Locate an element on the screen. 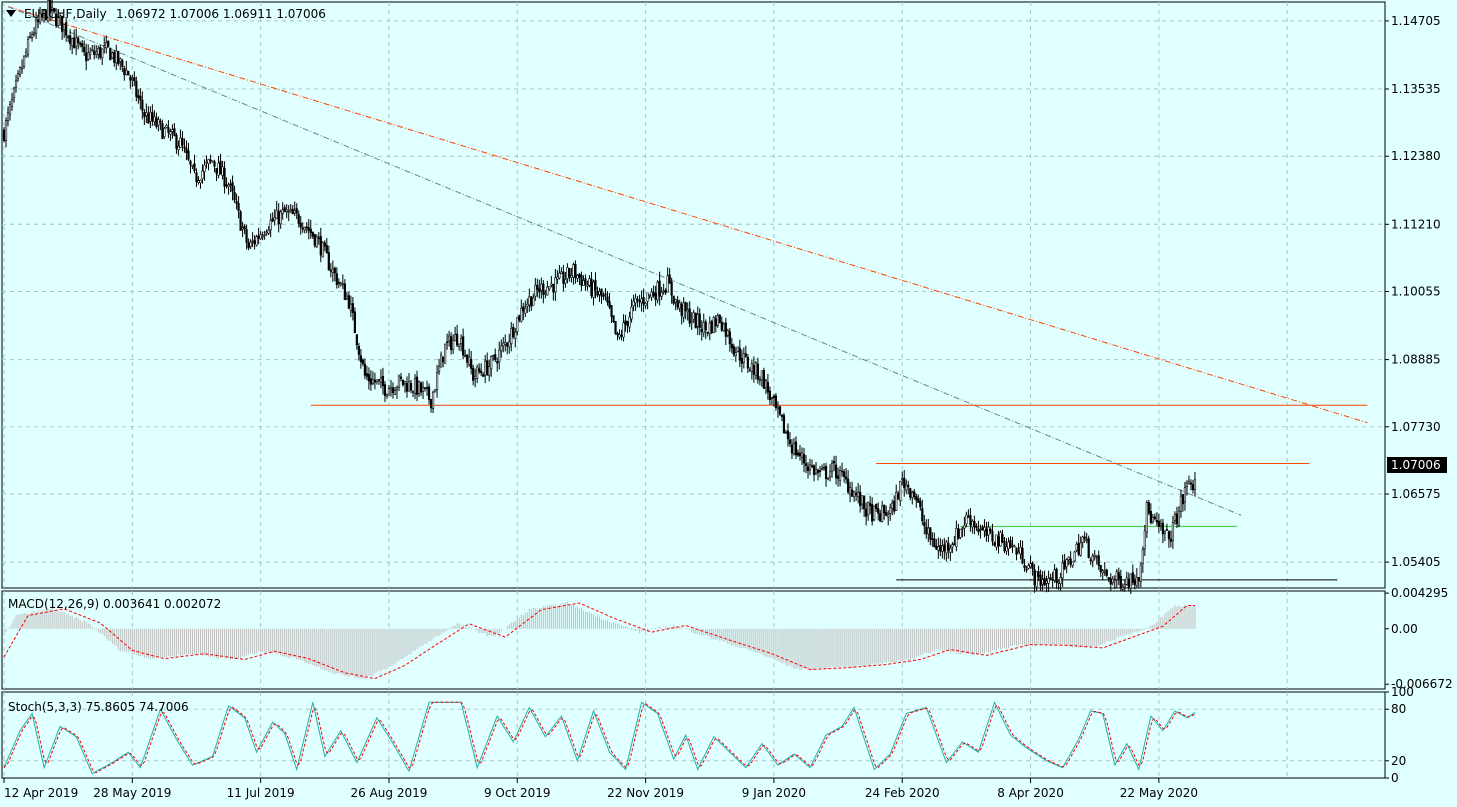  time-tick-label: 22 May 2020 is located at coordinates (1159, 793).